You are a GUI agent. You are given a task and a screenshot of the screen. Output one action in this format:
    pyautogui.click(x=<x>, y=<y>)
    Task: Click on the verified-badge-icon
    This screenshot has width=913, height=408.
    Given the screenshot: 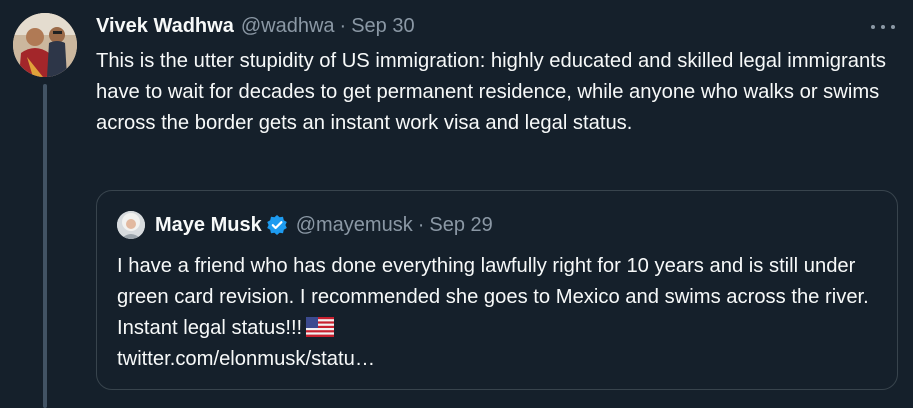 What is the action you would take?
    pyautogui.click(x=277, y=225)
    